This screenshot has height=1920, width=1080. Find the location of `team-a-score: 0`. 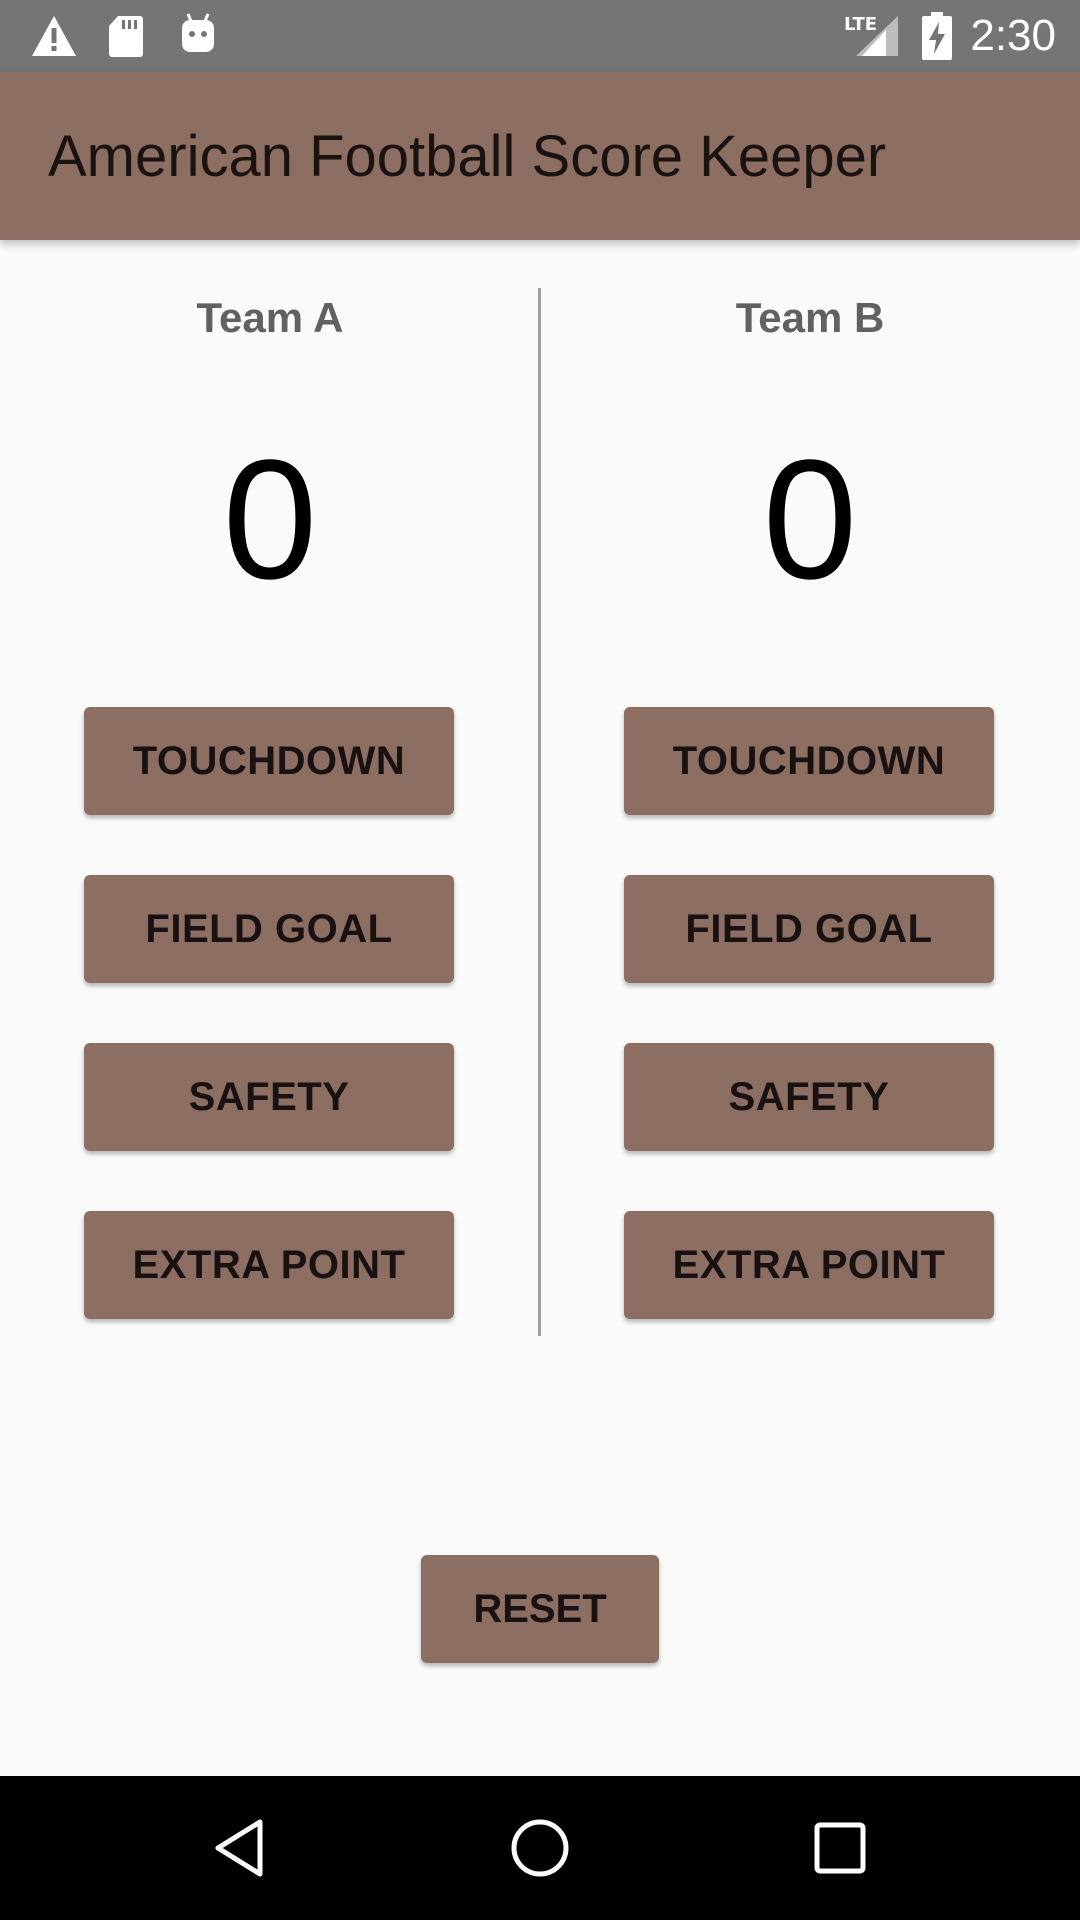

team-a-score: 0 is located at coordinates (270, 520).